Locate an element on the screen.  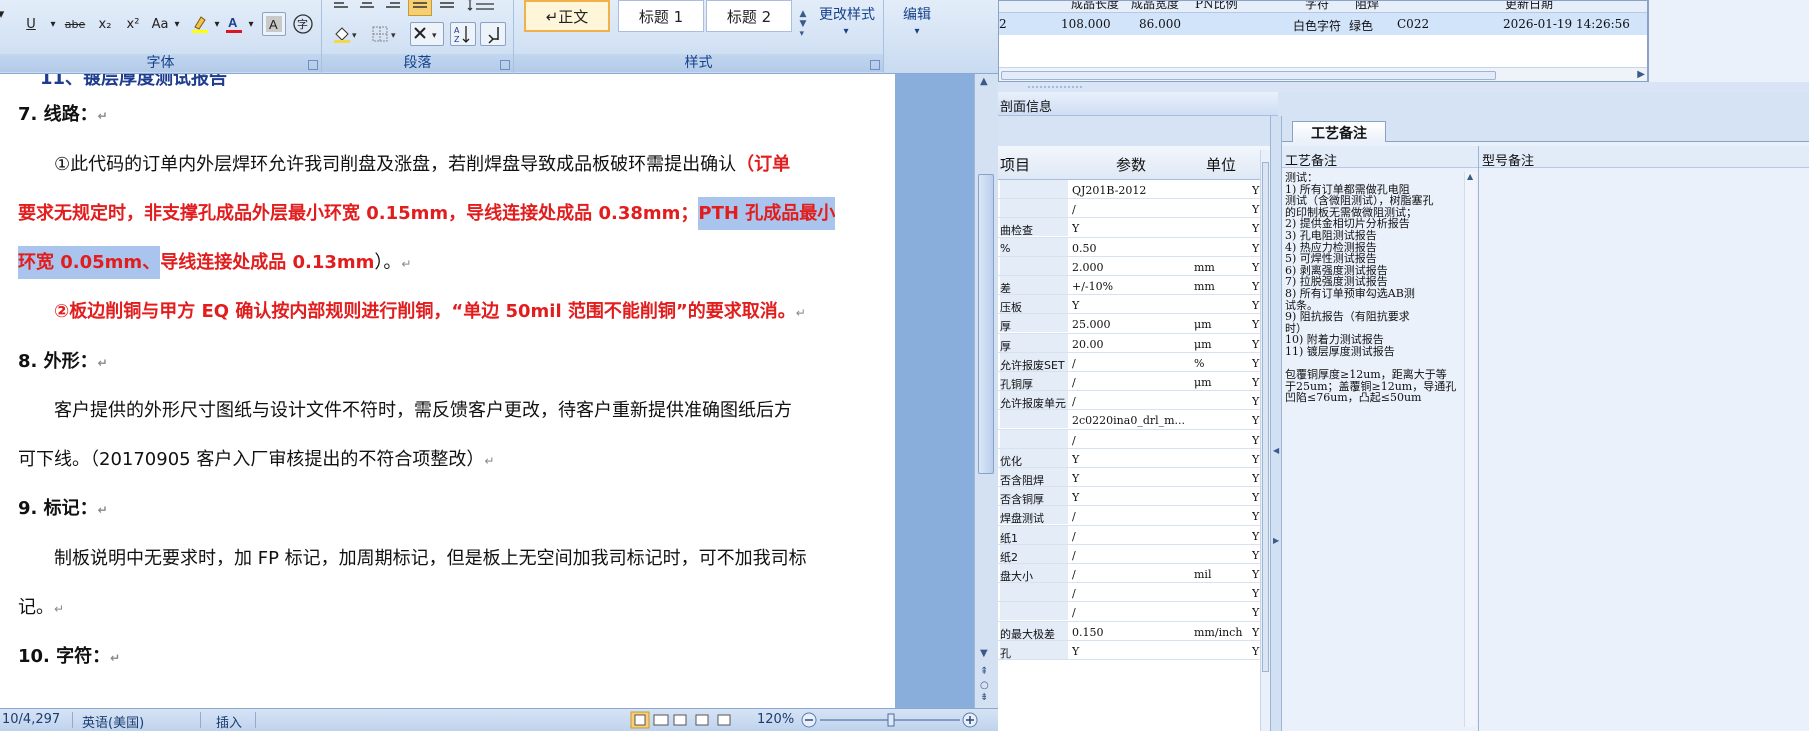
edit-button: 编辑 is located at coordinates (917, 14).